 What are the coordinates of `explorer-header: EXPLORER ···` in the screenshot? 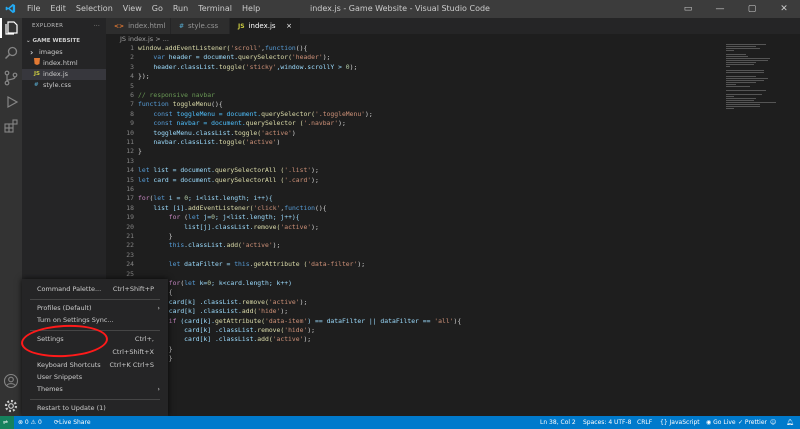 It's located at (64, 26).